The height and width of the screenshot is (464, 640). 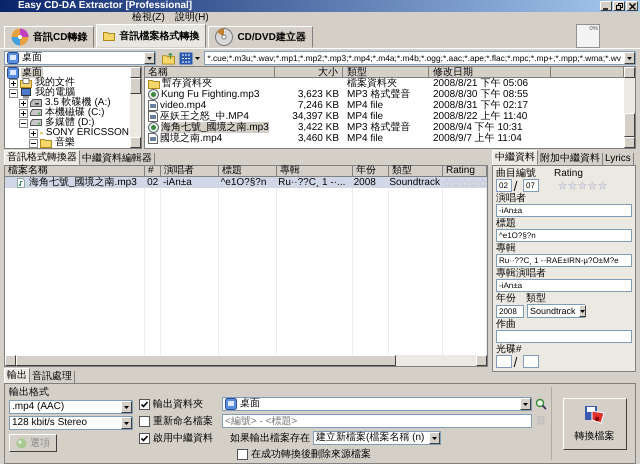 I want to click on drive-icon, so click(x=36, y=123).